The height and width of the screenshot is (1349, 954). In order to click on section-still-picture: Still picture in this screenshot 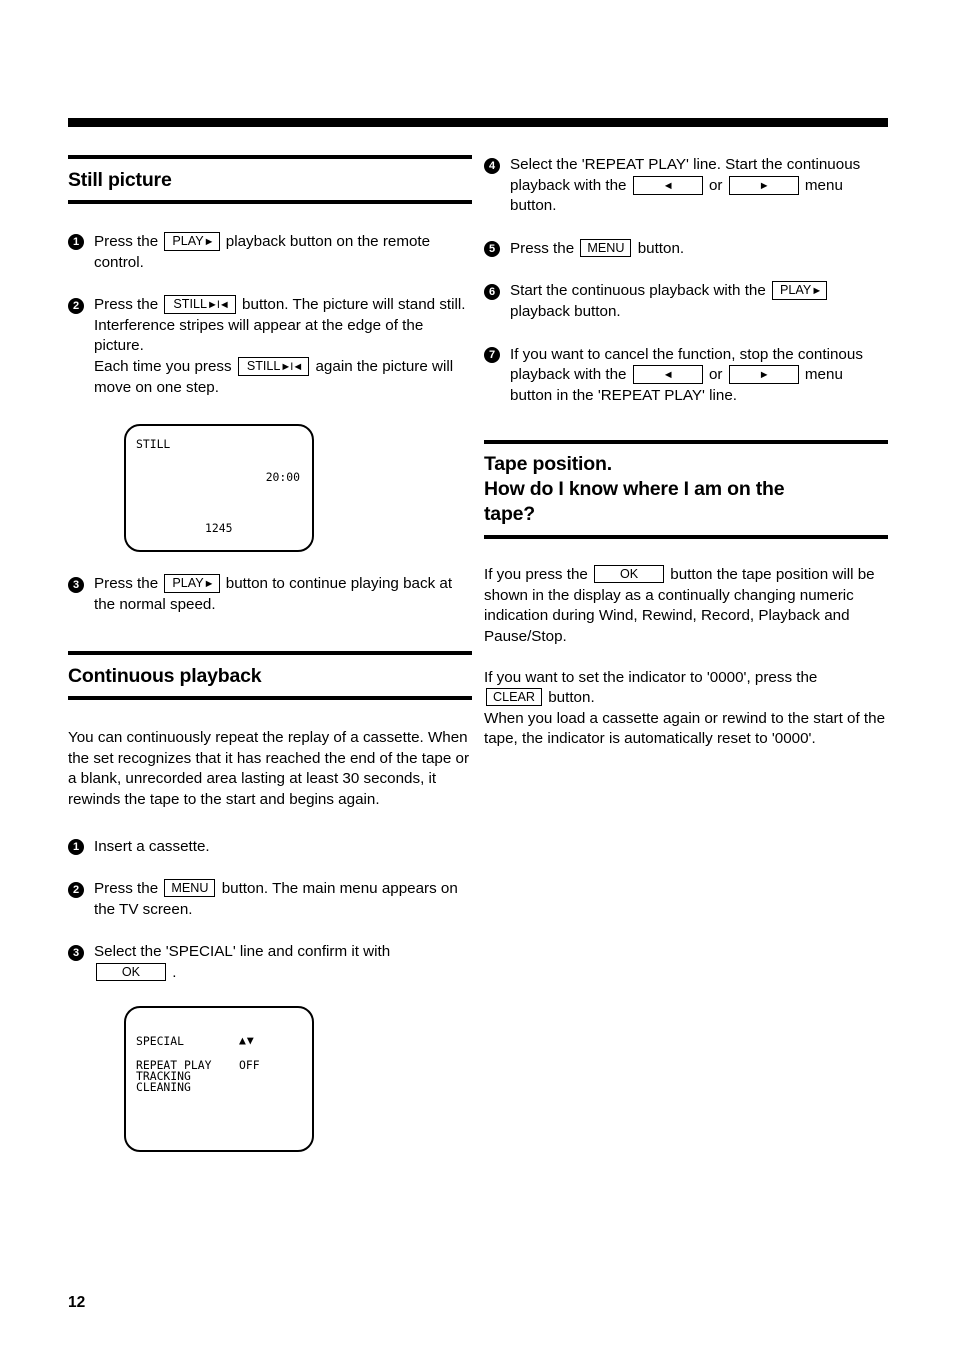, I will do `click(270, 179)`.